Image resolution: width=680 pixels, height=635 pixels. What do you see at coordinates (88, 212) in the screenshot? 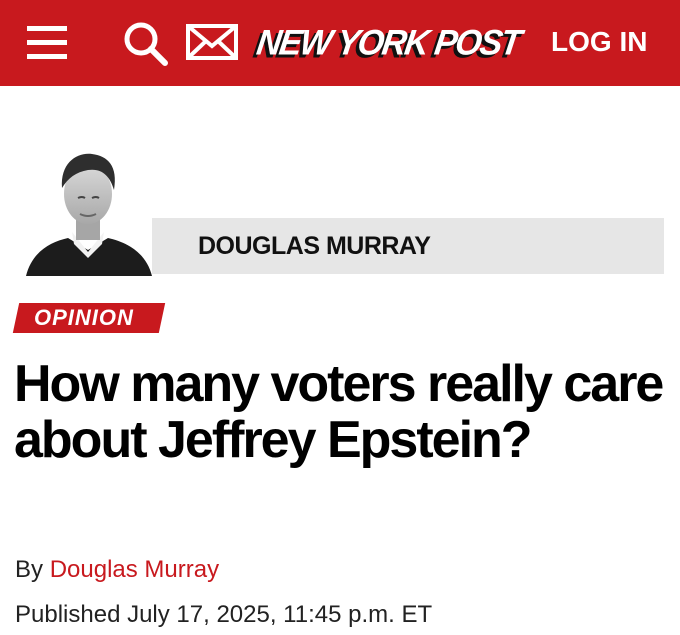
I see `author-photo` at bounding box center [88, 212].